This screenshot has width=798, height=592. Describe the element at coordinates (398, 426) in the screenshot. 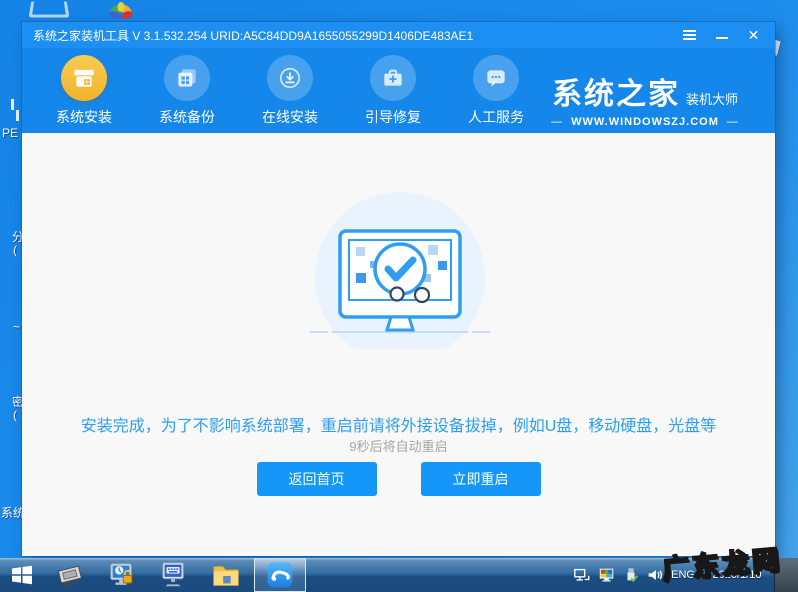

I see `completion-message: 安装完成，为了不影响系统部署，重启前请将外接设备拔掉，例如U盘，移动硬盘，光盘等` at that location.